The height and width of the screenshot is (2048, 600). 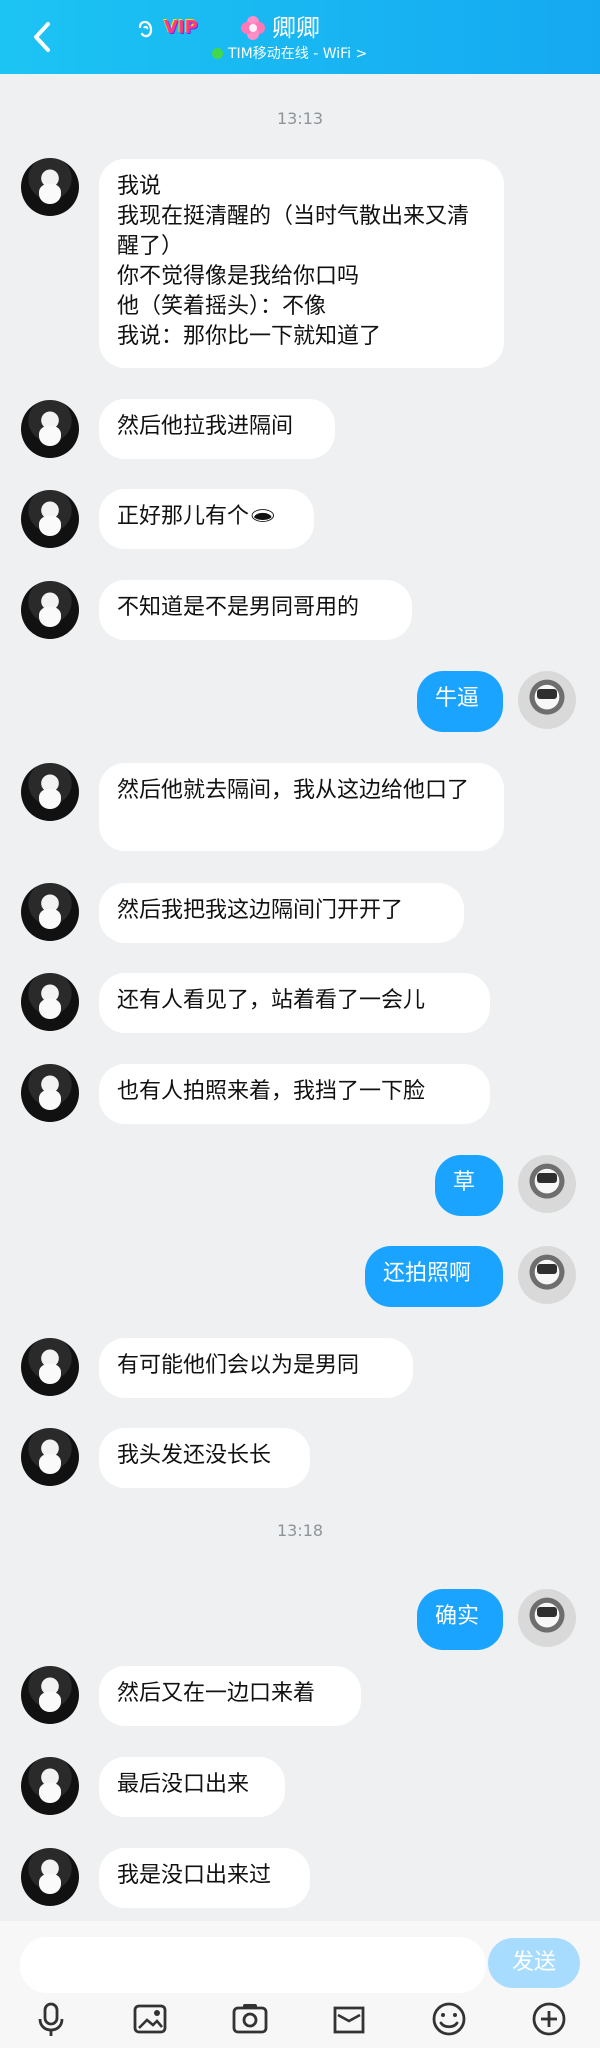 I want to click on message-bubble: 不知道是不是男同哥用的, so click(x=255, y=610).